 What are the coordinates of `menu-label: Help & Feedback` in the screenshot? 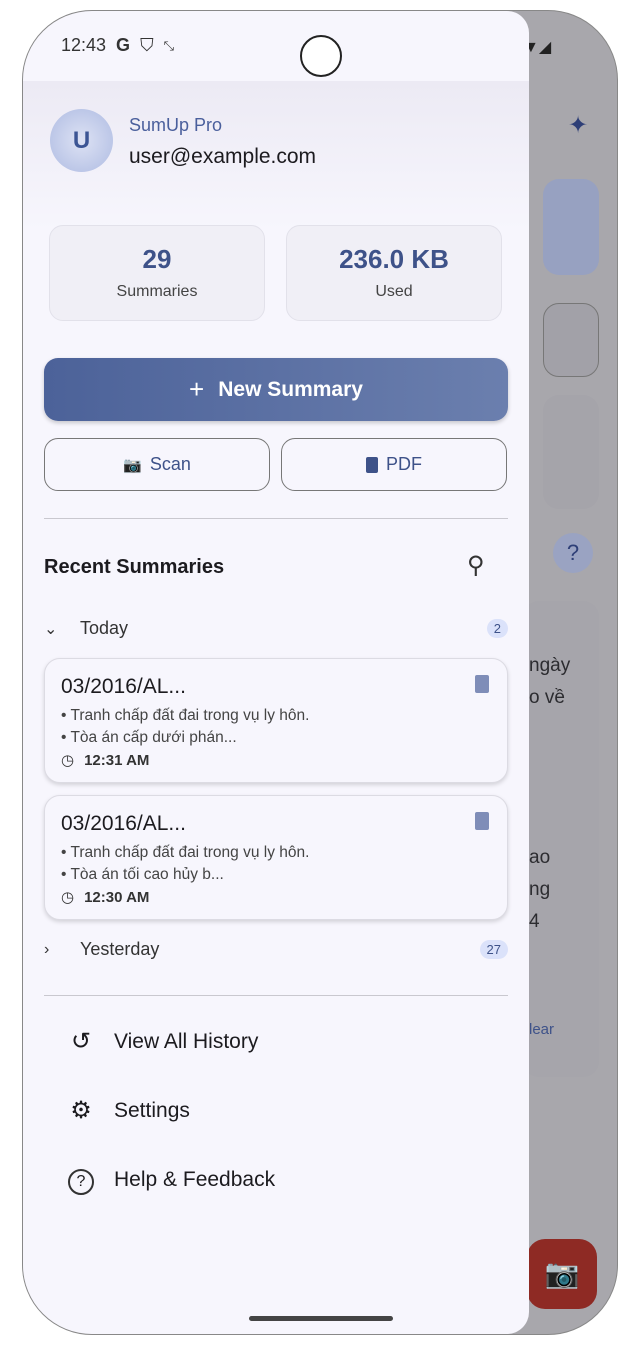 It's located at (195, 1179).